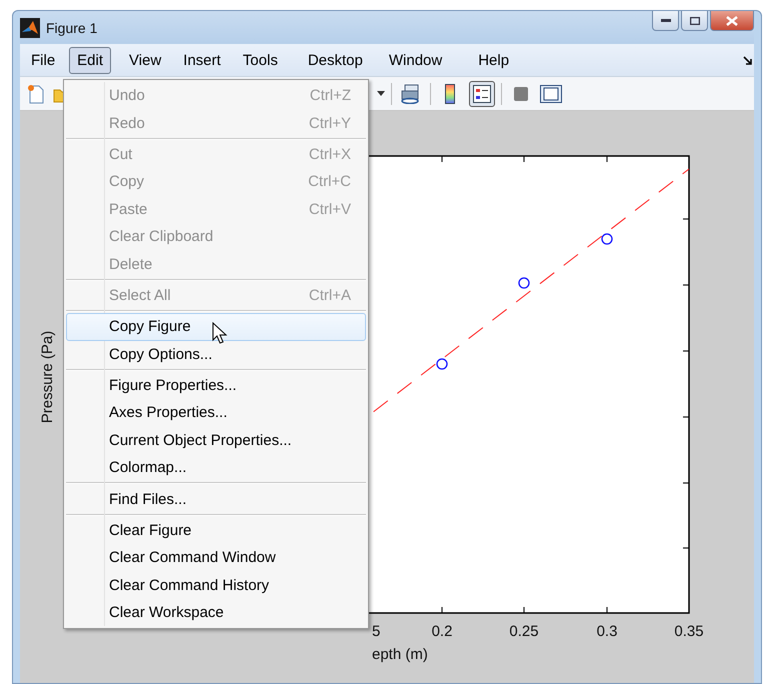 The width and height of the screenshot is (764, 684). What do you see at coordinates (216, 586) in the screenshot?
I see `menu-entry: Clear Command History` at bounding box center [216, 586].